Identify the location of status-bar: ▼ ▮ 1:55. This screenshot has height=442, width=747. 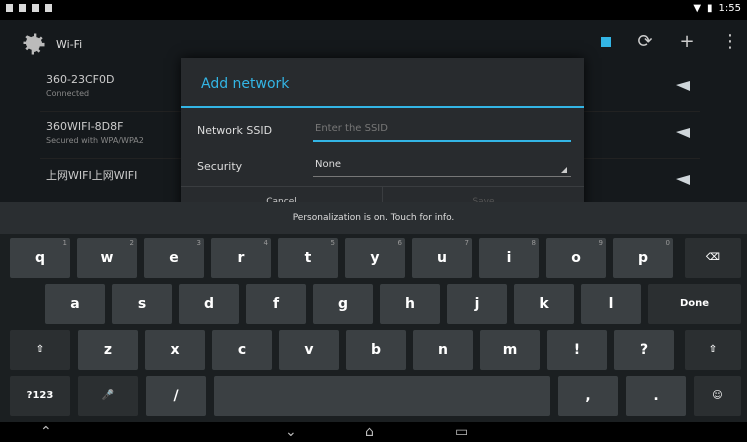
(373, 10).